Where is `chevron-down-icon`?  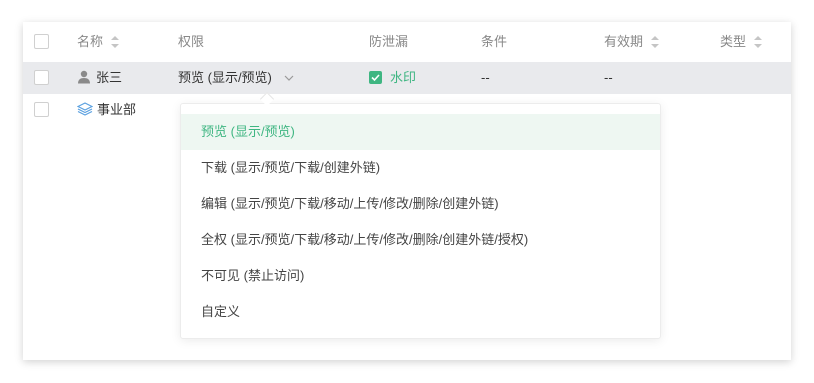 chevron-down-icon is located at coordinates (289, 78).